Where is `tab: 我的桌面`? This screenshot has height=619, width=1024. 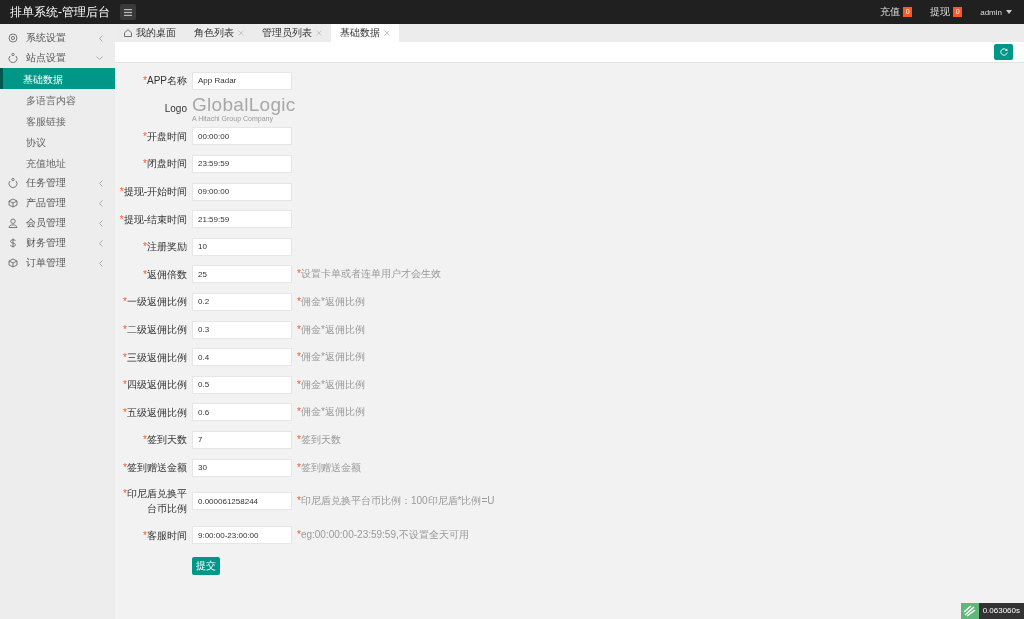 tab: 我的桌面 is located at coordinates (150, 33).